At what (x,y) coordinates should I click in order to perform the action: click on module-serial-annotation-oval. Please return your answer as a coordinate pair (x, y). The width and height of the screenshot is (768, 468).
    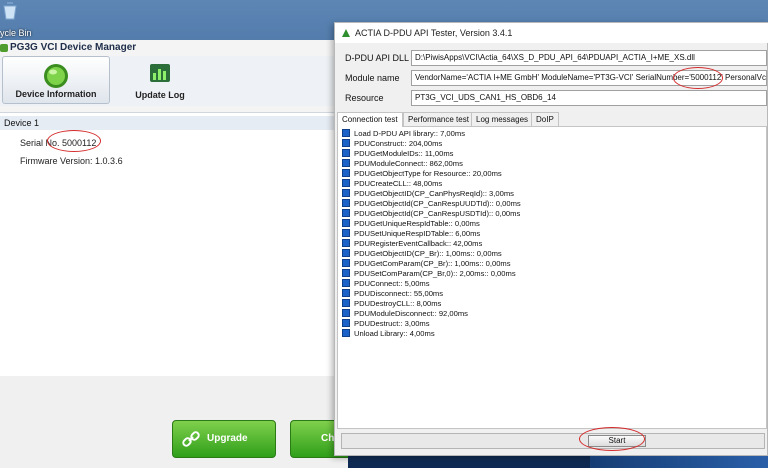
    Looking at the image, I should click on (698, 78).